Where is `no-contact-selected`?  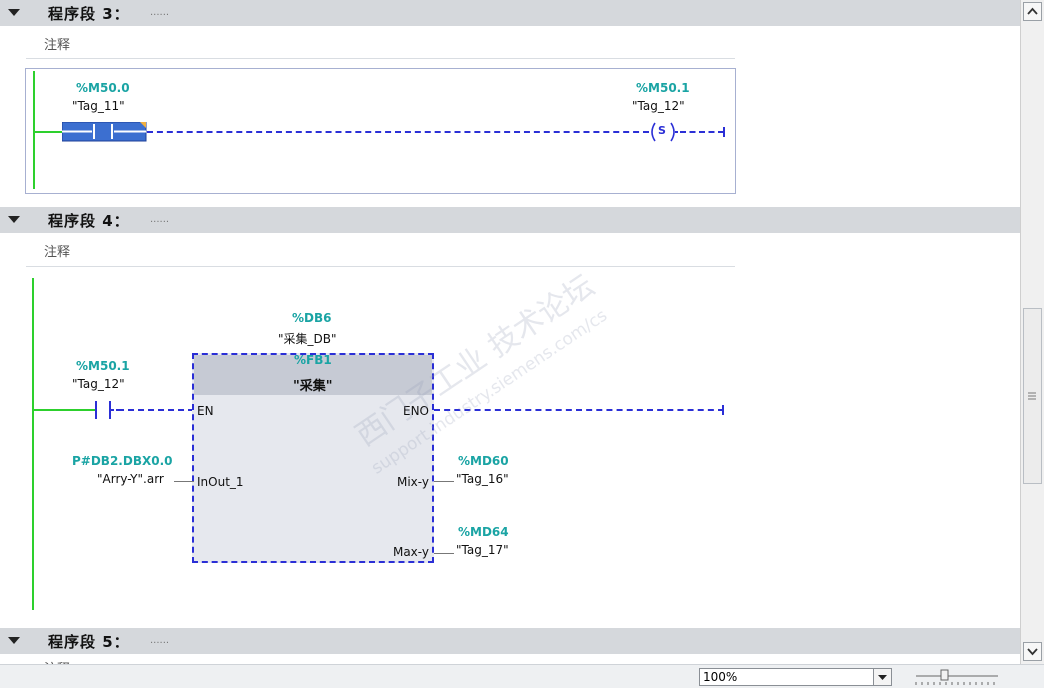 no-contact-selected is located at coordinates (105, 132).